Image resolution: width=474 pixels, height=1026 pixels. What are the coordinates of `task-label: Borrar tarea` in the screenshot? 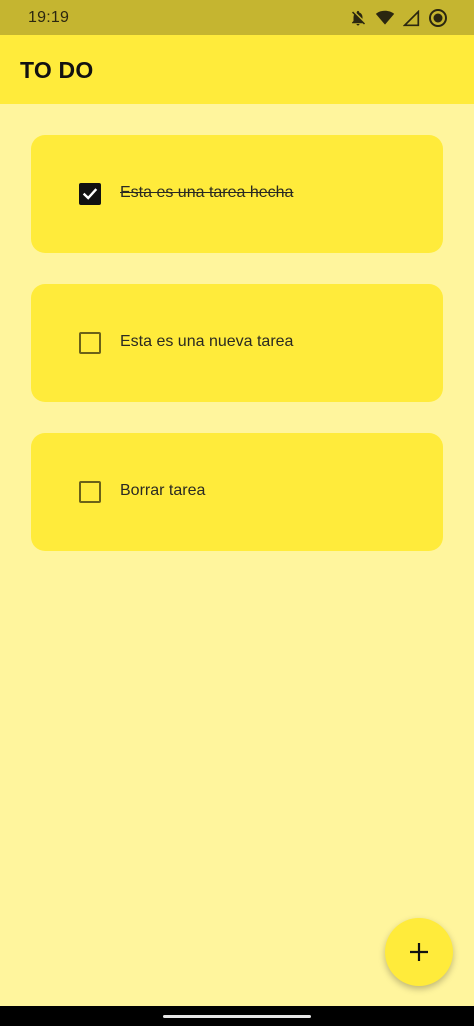 It's located at (163, 490).